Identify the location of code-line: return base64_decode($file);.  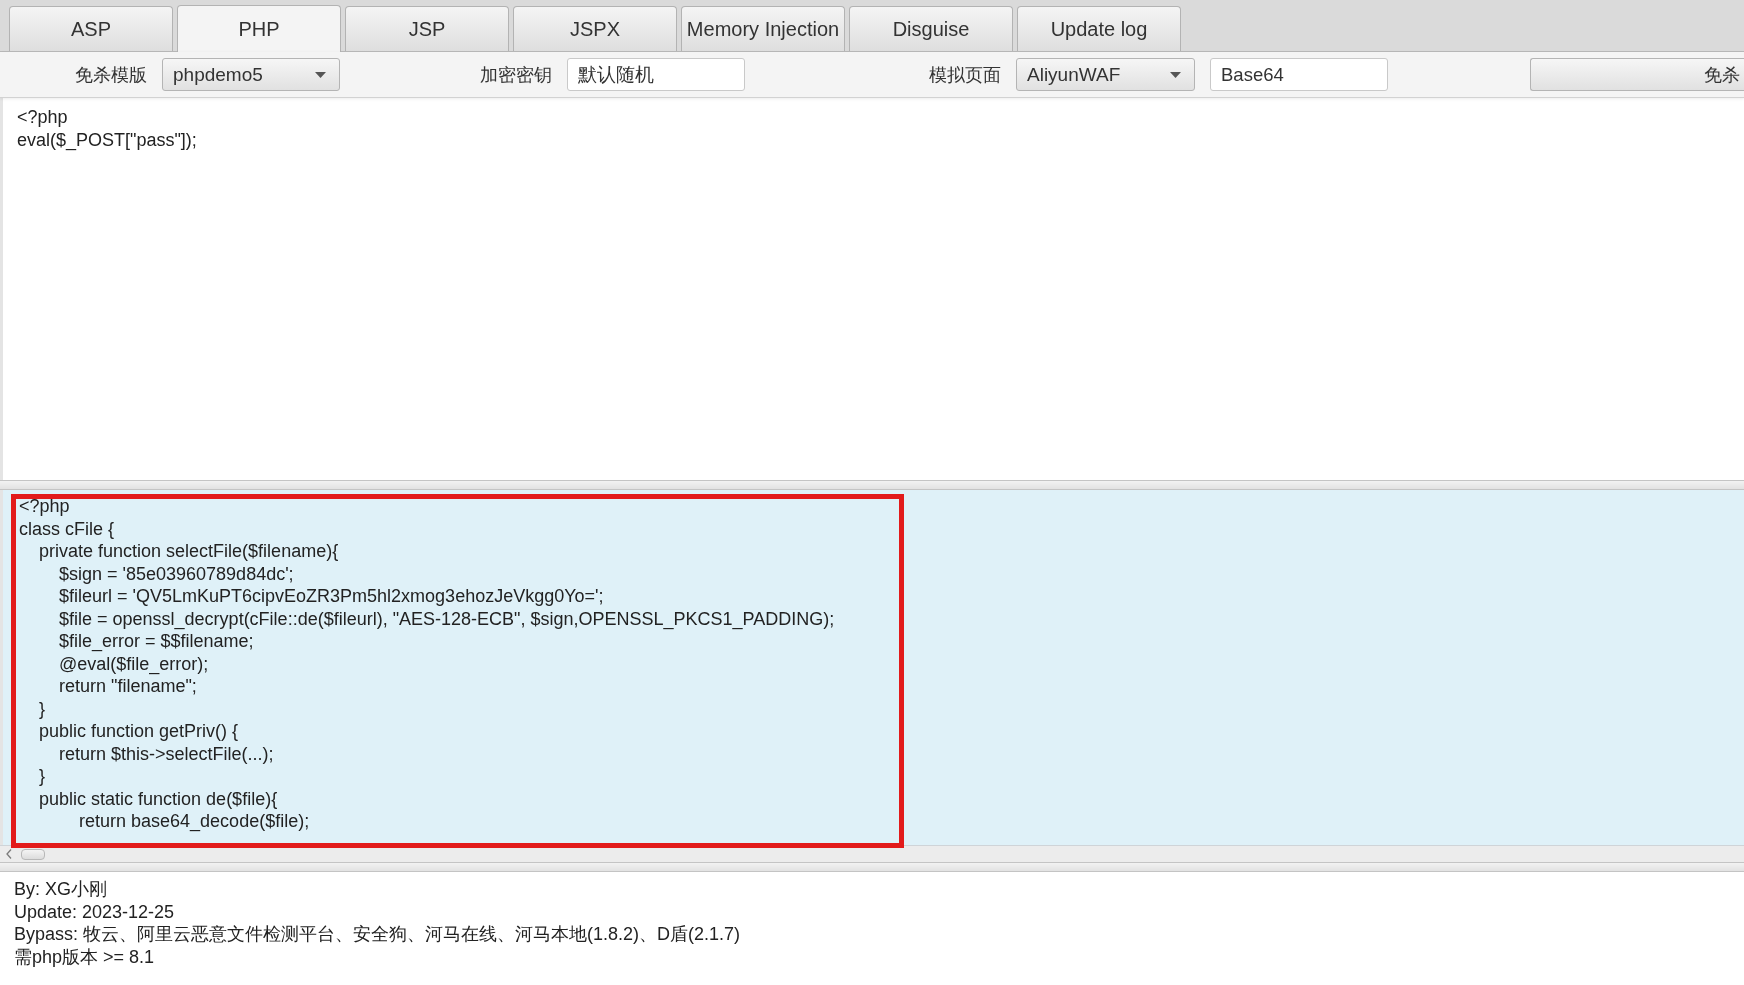
(194, 821).